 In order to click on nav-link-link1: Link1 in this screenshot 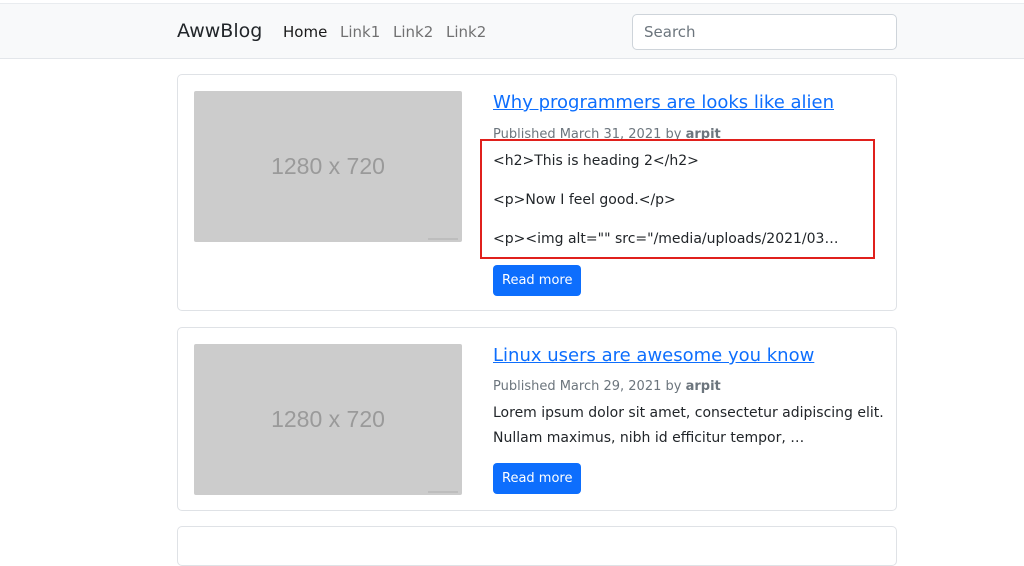, I will do `click(360, 32)`.